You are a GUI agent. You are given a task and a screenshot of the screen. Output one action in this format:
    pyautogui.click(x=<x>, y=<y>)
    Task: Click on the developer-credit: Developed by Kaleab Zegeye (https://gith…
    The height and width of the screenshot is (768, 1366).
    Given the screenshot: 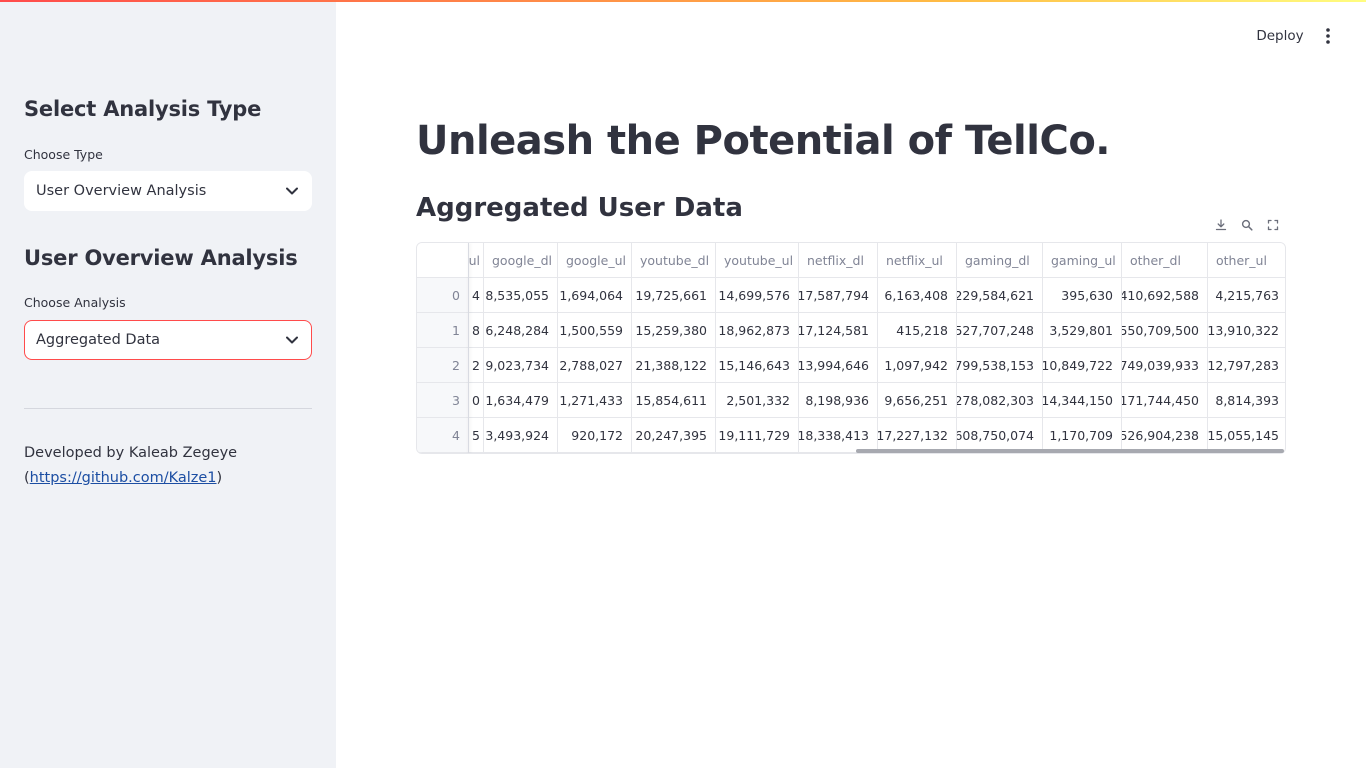 What is the action you would take?
    pyautogui.click(x=169, y=466)
    